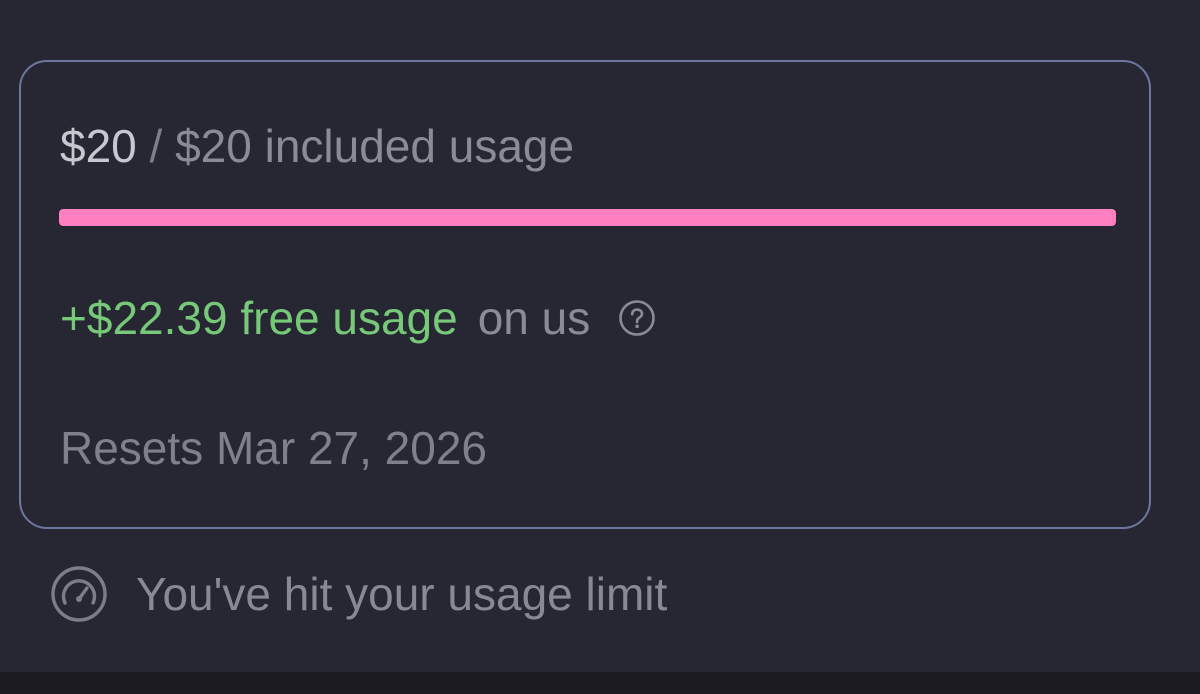 The width and height of the screenshot is (1200, 694). Describe the element at coordinates (274, 448) in the screenshot. I see `reset-date: Resets Mar 27, 2026` at that location.